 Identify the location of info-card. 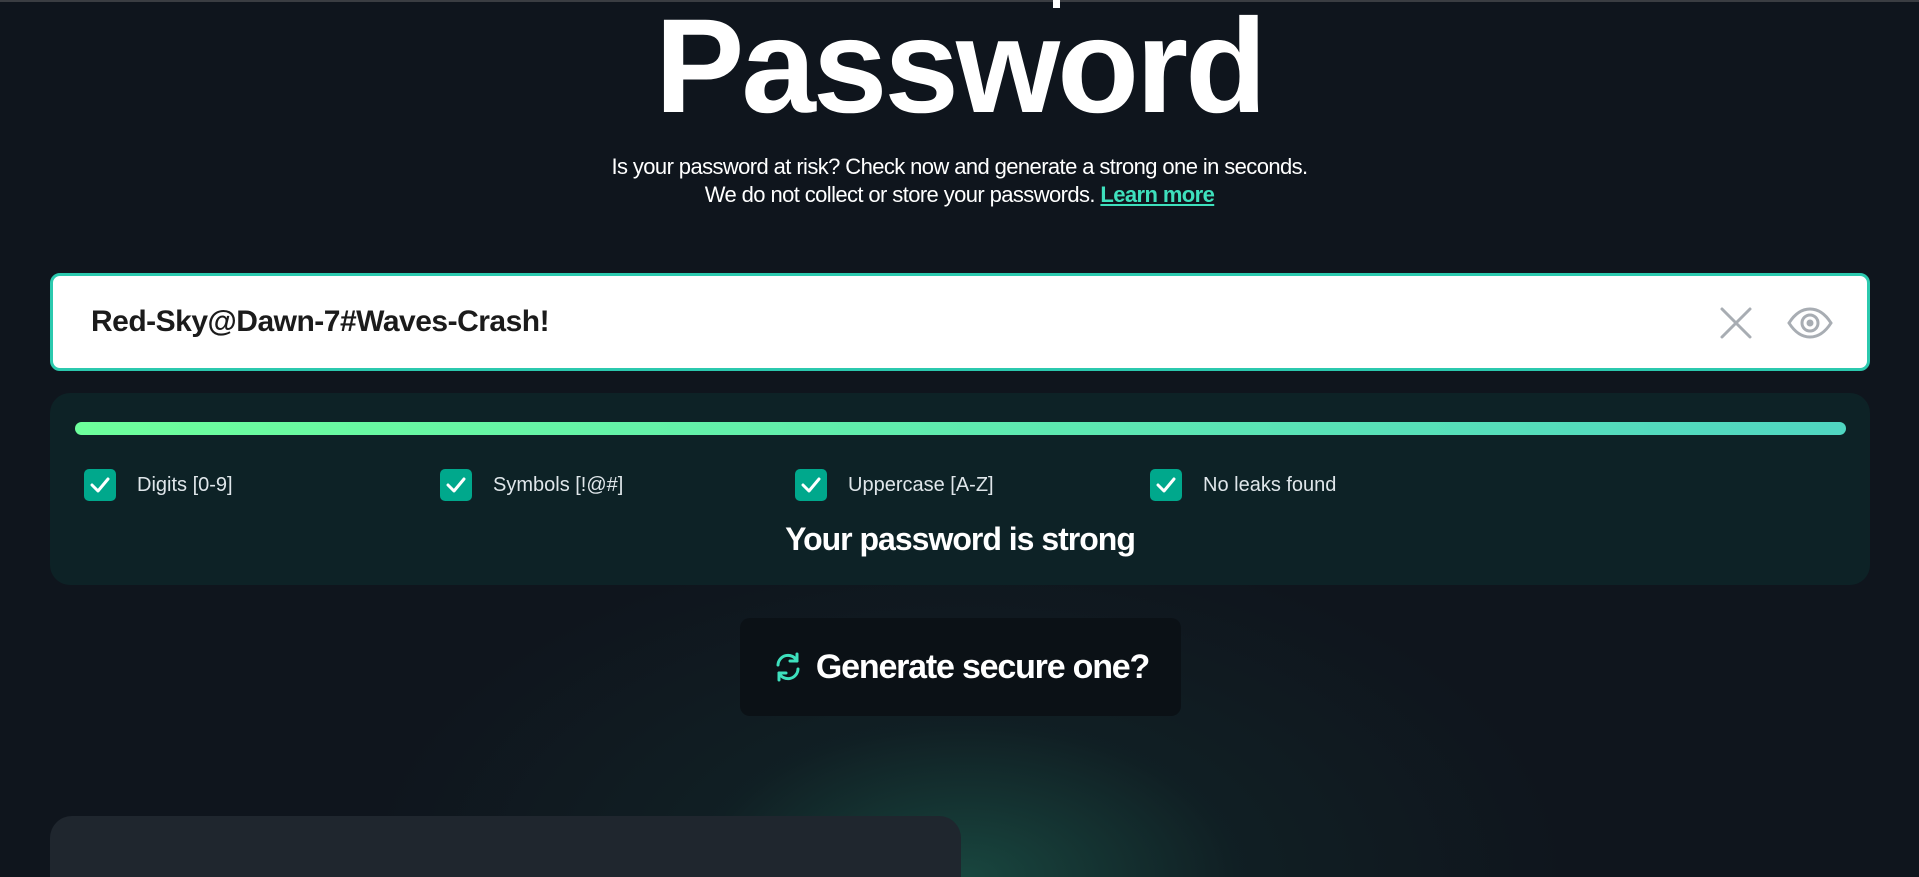
(505, 846).